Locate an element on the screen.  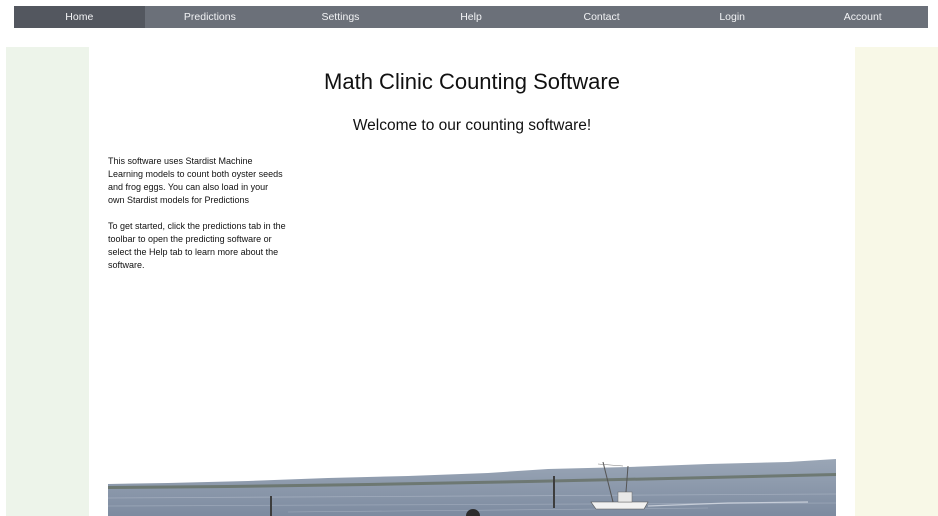
left-side-panel is located at coordinates (47, 281).